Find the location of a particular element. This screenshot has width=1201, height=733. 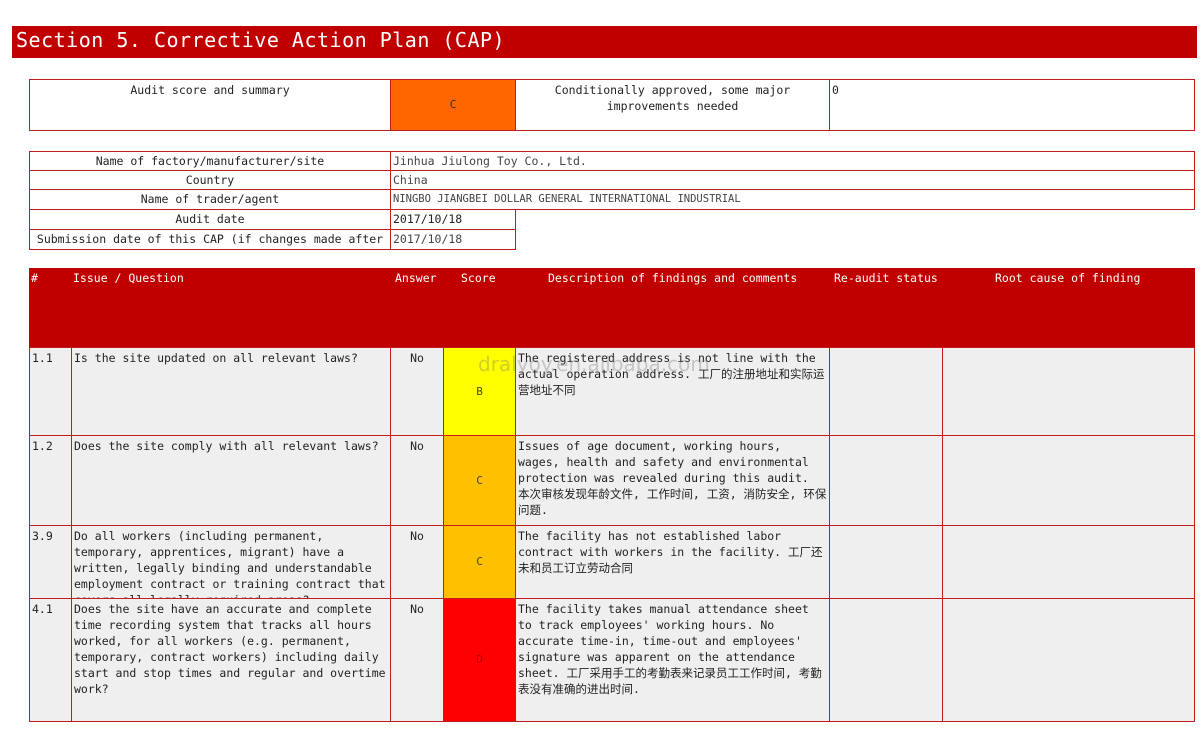

row-score: D is located at coordinates (479, 660).